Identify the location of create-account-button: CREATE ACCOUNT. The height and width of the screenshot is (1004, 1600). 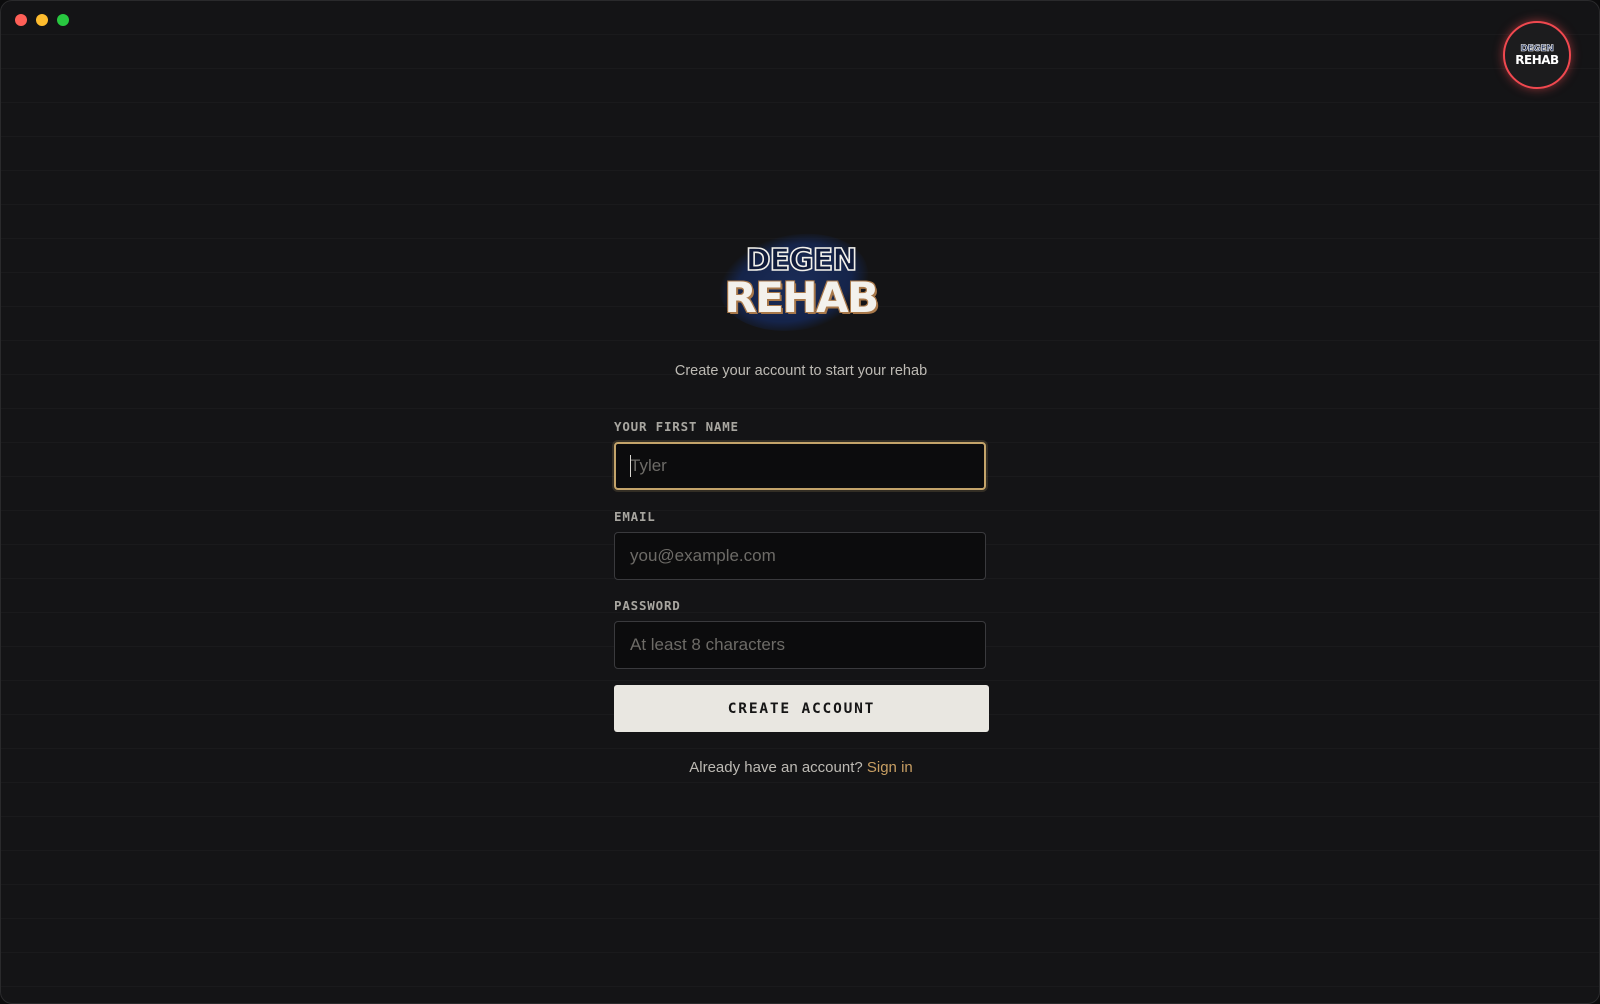
(801, 708).